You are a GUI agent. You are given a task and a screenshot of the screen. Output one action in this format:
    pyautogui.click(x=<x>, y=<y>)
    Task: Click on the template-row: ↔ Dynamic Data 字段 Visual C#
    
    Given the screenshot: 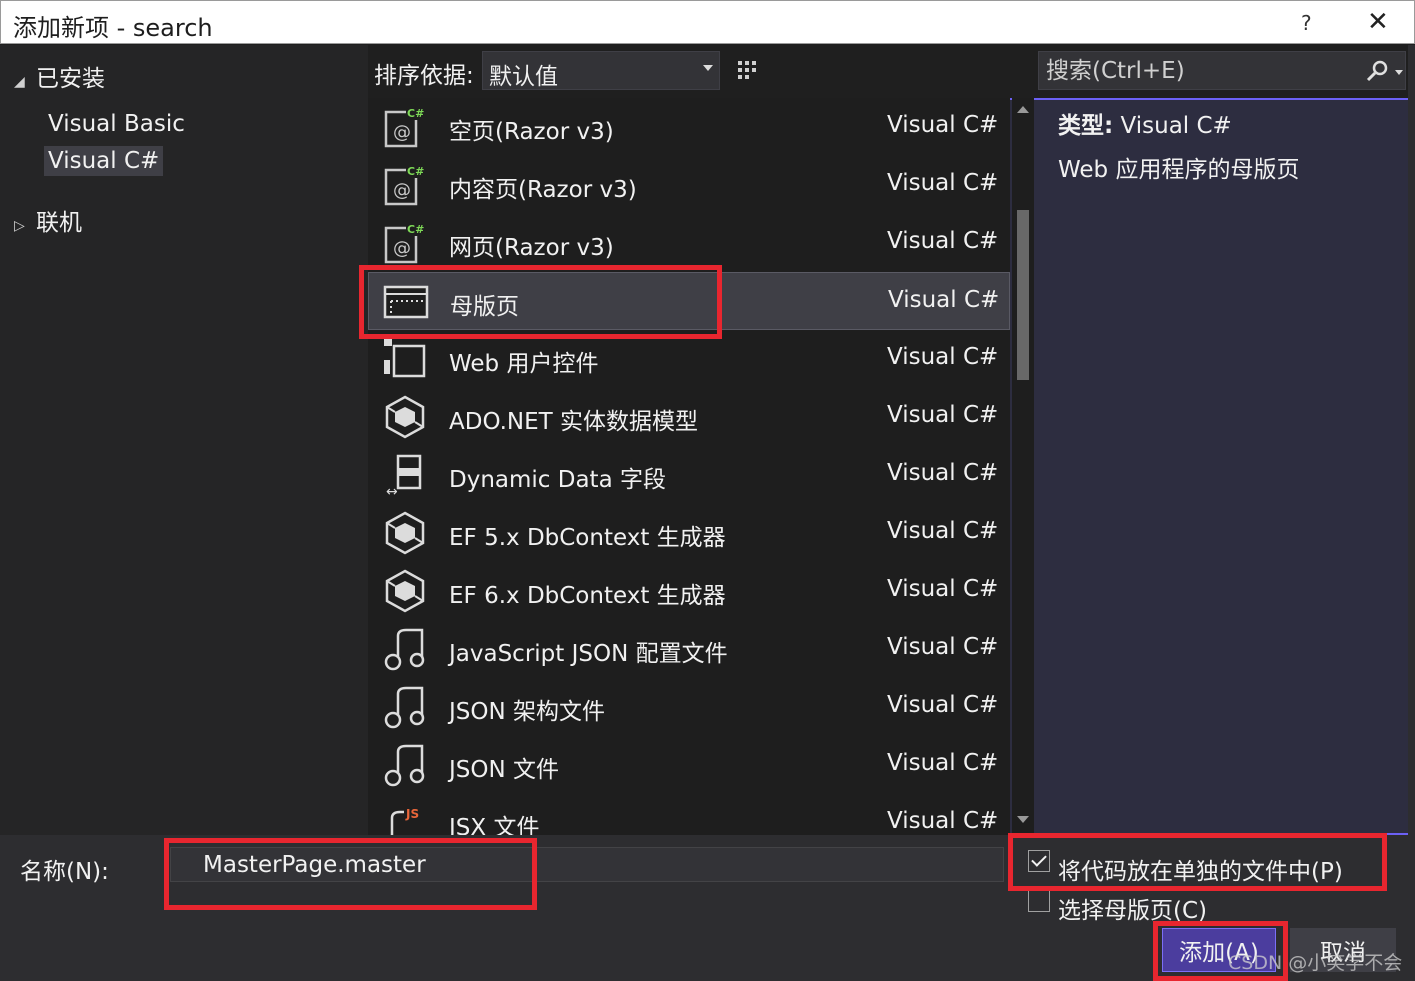 What is the action you would take?
    pyautogui.click(x=689, y=475)
    